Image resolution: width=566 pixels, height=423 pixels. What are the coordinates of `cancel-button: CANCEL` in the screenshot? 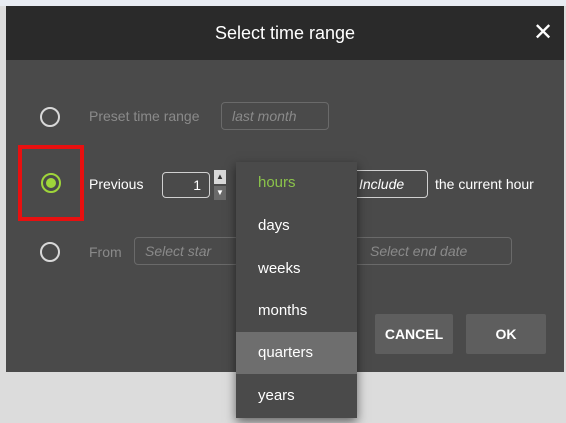 It's located at (414, 334).